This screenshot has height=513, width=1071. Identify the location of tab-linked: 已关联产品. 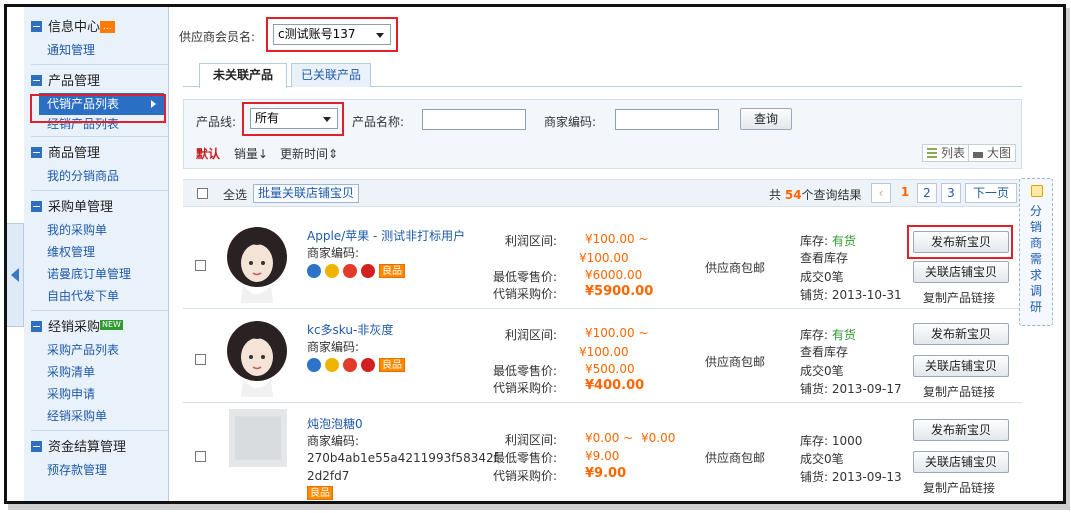
(331, 75).